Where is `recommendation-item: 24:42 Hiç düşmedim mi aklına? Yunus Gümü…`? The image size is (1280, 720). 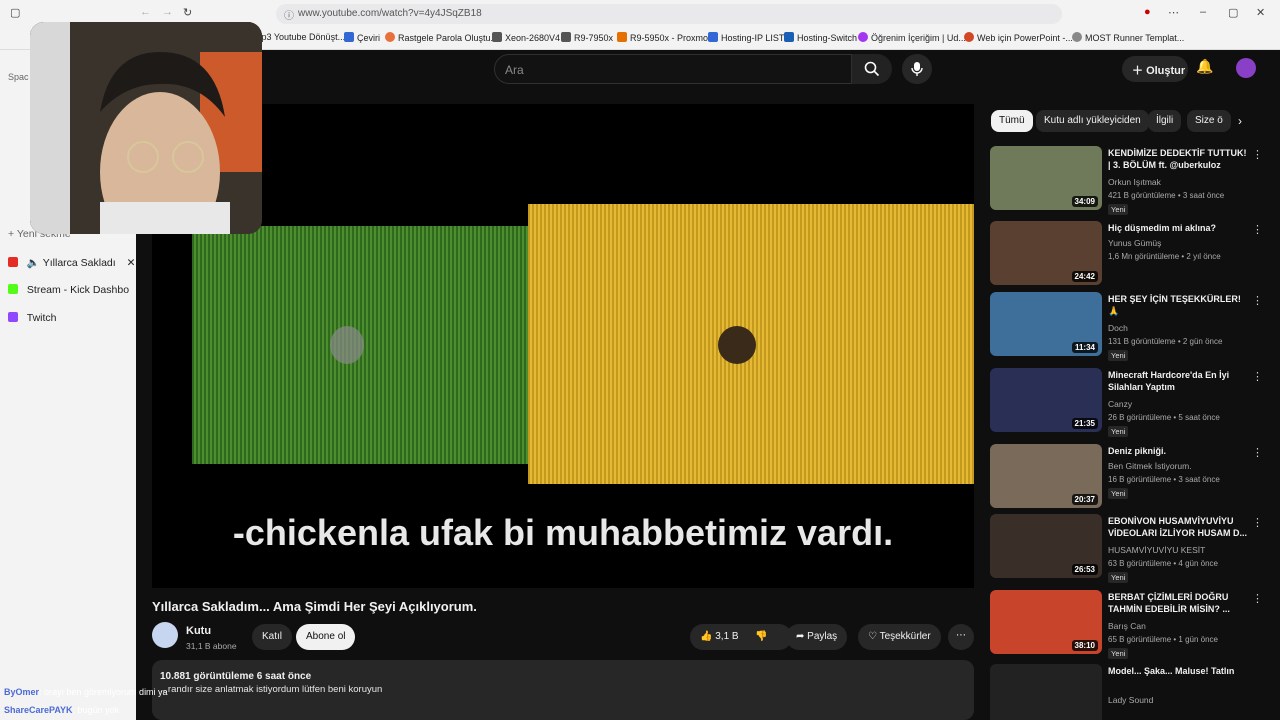 recommendation-item: 24:42 Hiç düşmedim mi aklına? Yunus Gümü… is located at coordinates (1126, 256).